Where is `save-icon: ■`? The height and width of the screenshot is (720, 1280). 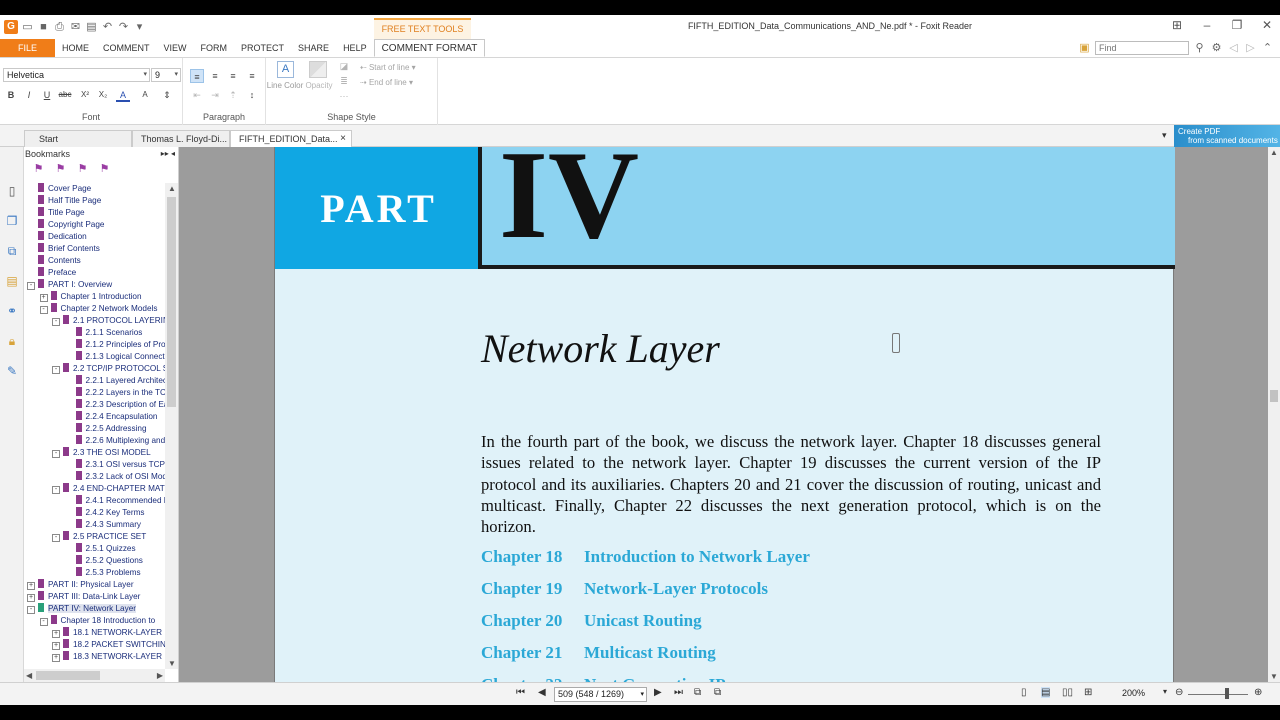
save-icon: ■ is located at coordinates (43, 27).